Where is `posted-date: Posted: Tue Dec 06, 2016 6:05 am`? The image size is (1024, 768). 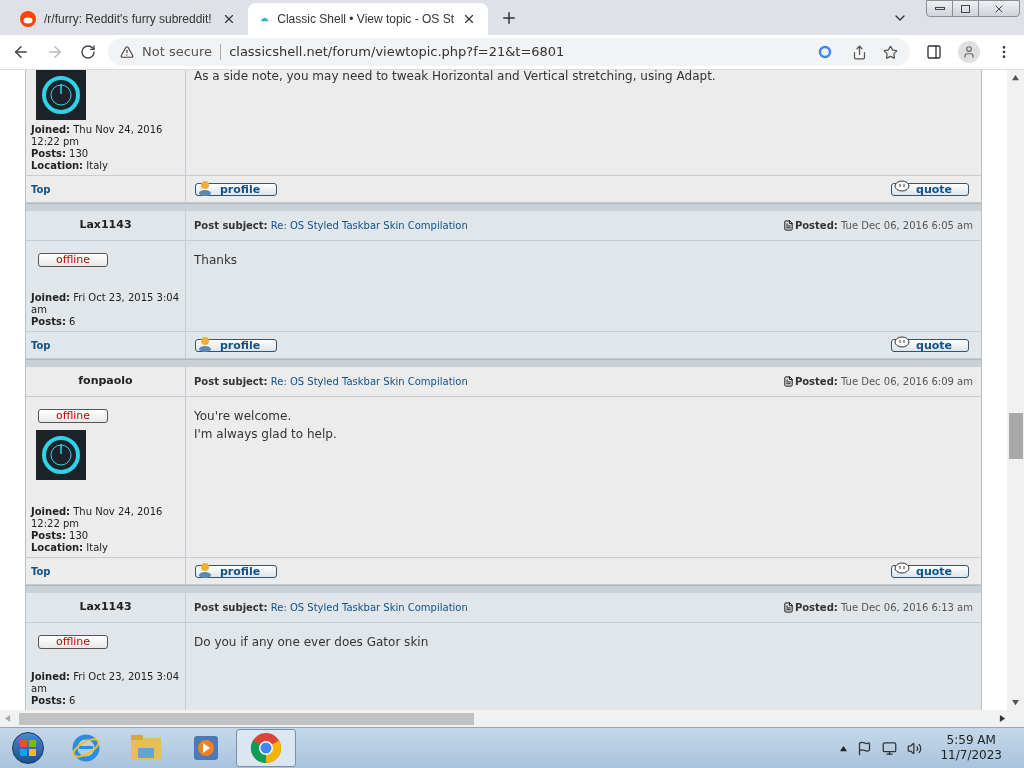
posted-date: Posted: Tue Dec 06, 2016 6:05 am is located at coordinates (883, 226).